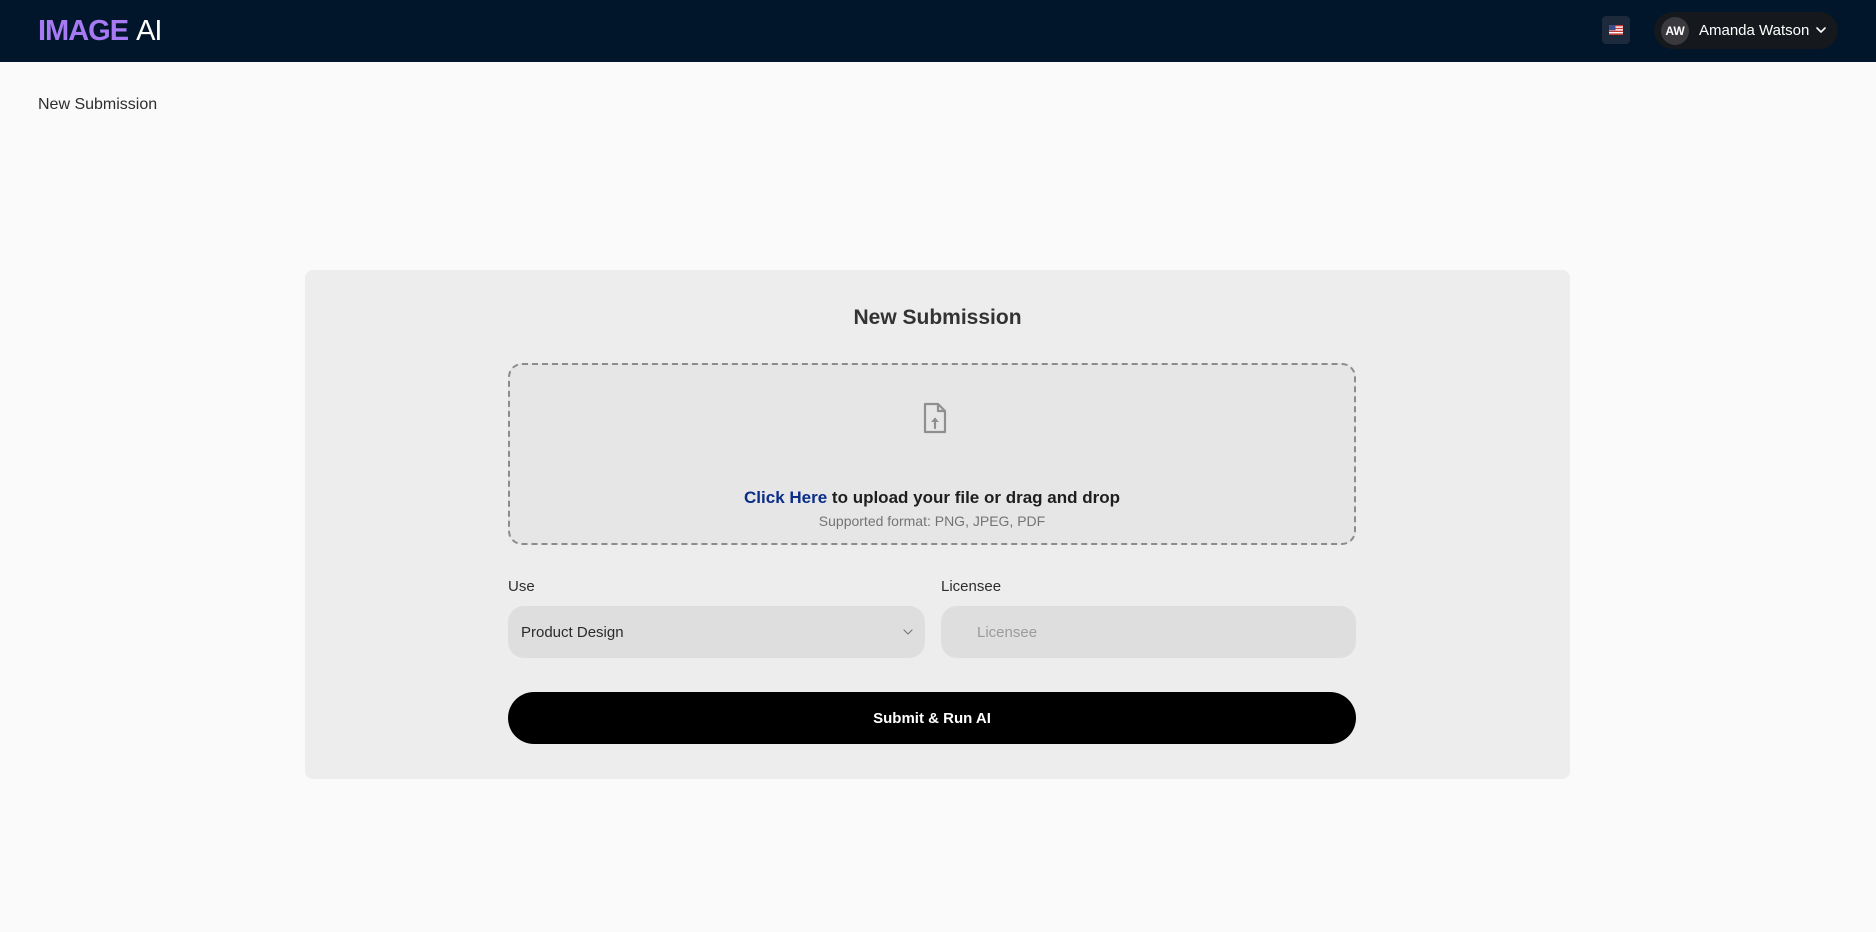 This screenshot has width=1876, height=932. What do you see at coordinates (971, 586) in the screenshot?
I see `licensee-label: Licensee` at bounding box center [971, 586].